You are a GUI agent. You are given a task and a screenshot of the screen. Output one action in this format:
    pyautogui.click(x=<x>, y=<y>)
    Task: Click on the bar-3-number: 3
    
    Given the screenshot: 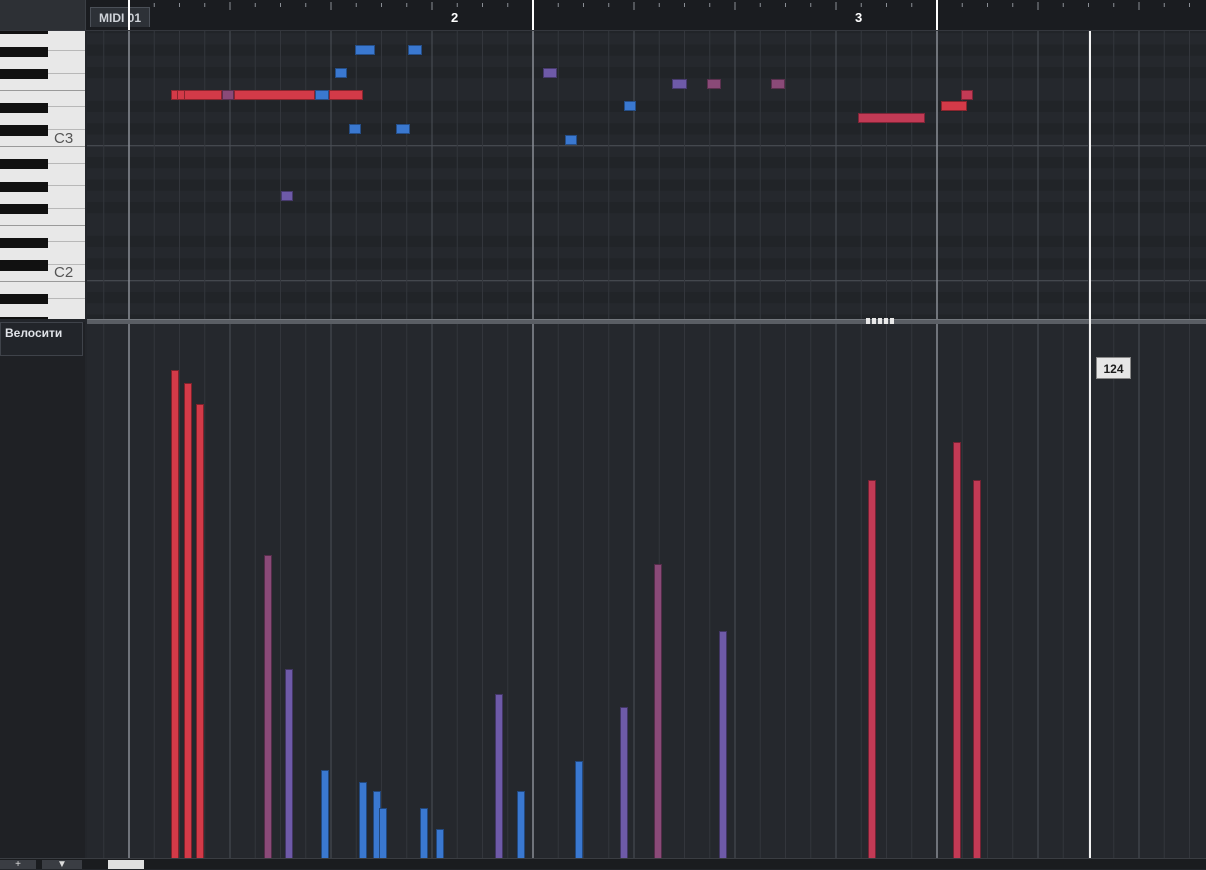 What is the action you would take?
    pyautogui.click(x=858, y=17)
    